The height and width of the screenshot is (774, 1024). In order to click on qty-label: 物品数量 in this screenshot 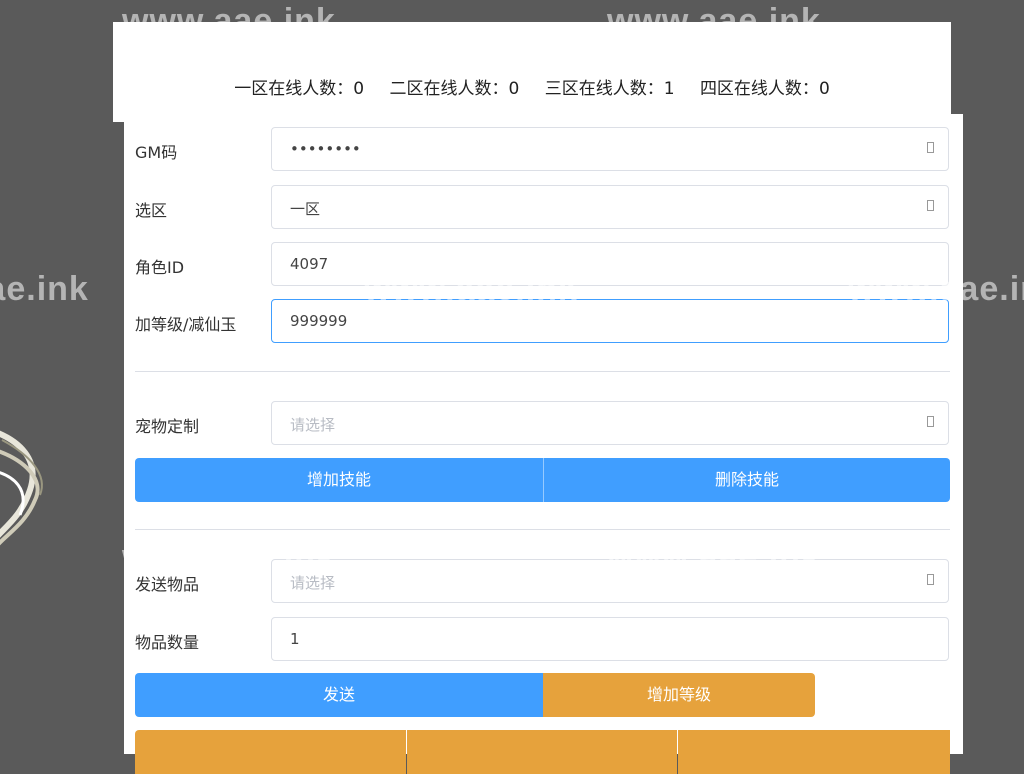, I will do `click(167, 642)`.